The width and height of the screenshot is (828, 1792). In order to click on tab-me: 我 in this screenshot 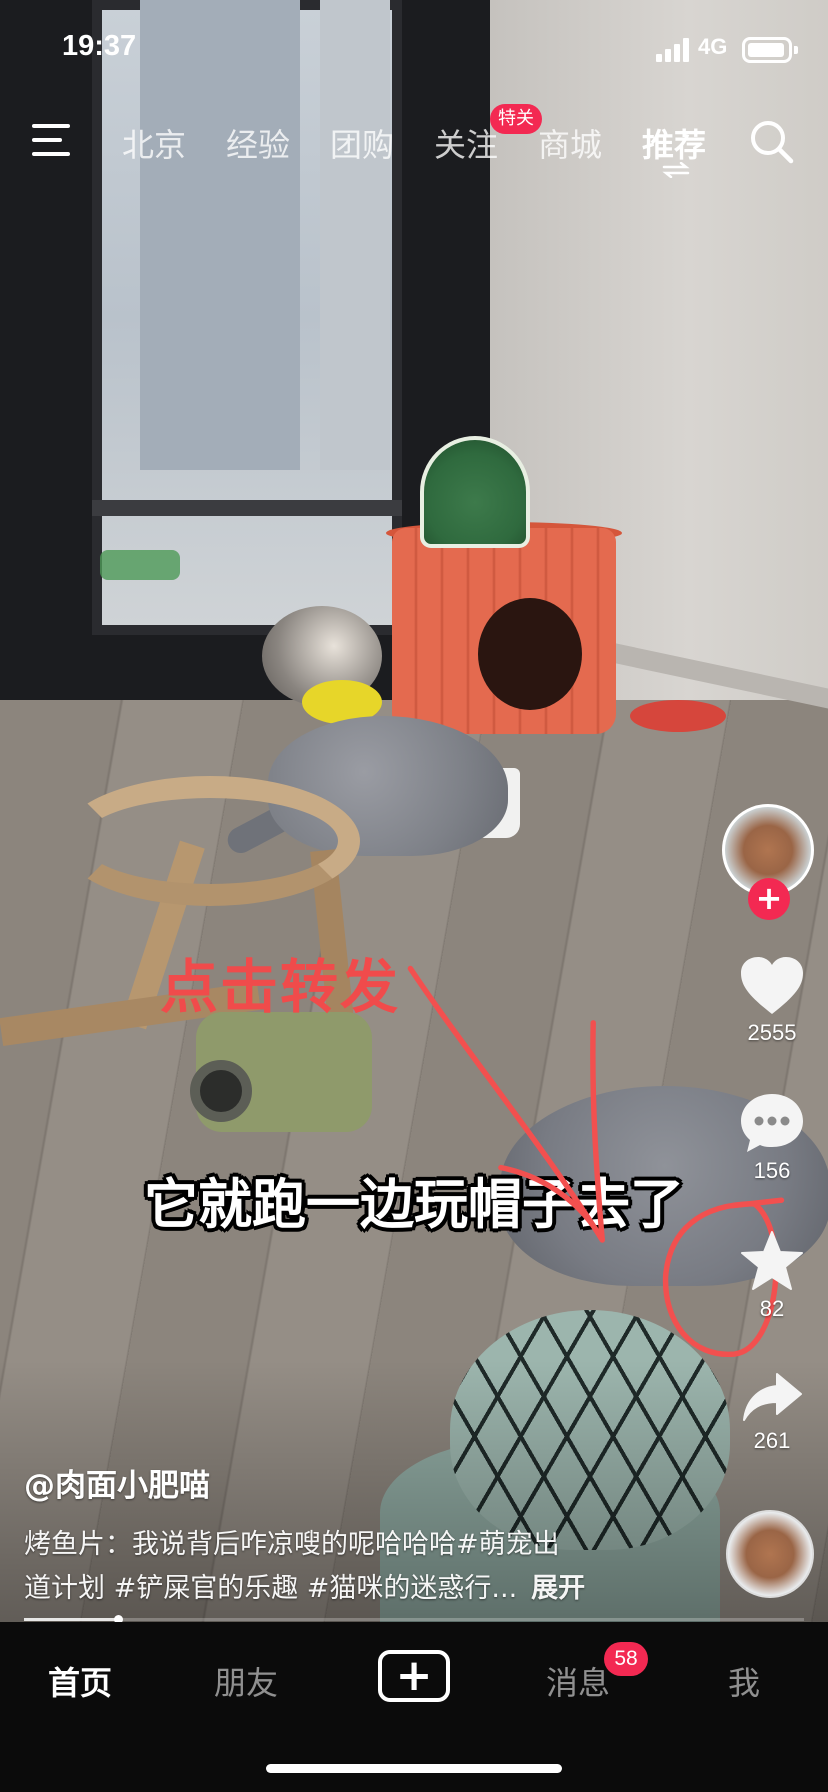, I will do `click(744, 1681)`.